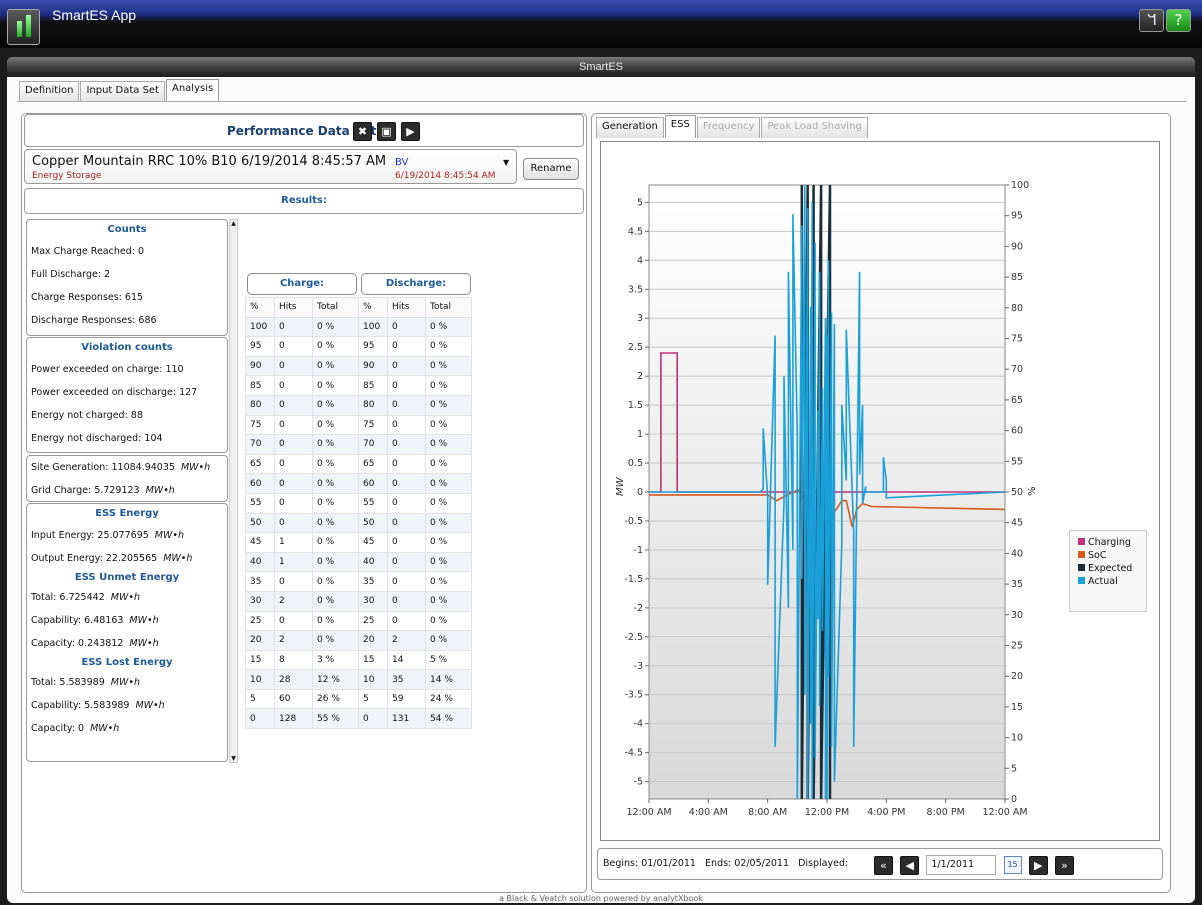 This screenshot has width=1202, height=905. I want to click on table-row: 0 128 55 % 0 131 54 %, so click(358, 719).